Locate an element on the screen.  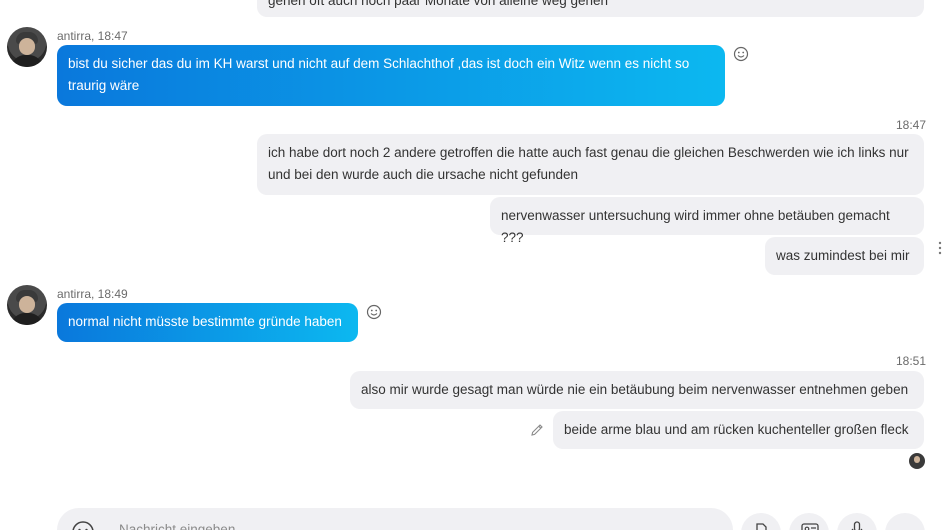
pencil-icon is located at coordinates (537, 430).